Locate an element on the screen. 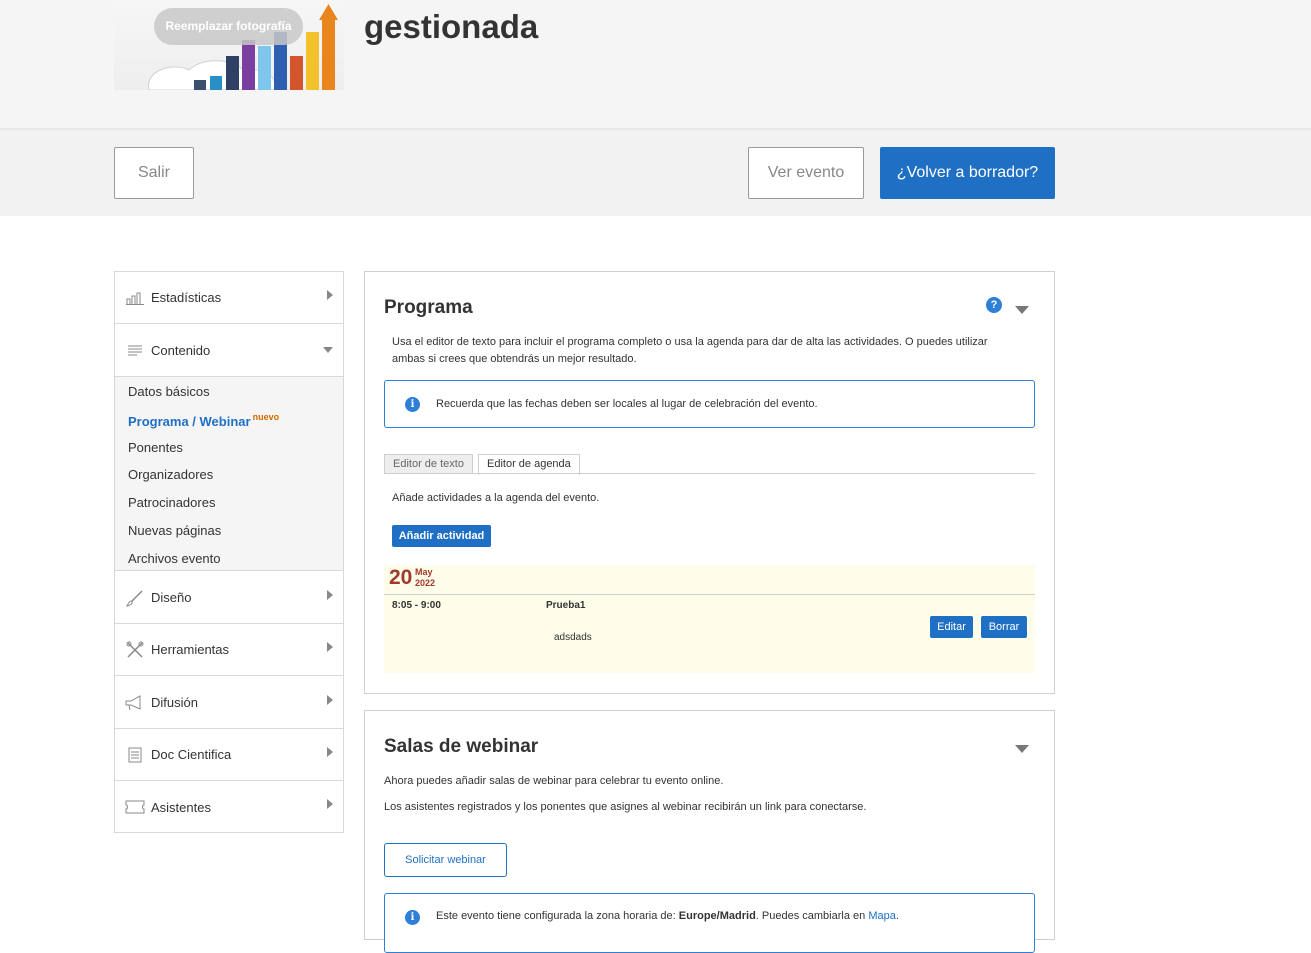 The width and height of the screenshot is (1311, 953). submenu-datos-basicos: Datos básicos is located at coordinates (169, 391).